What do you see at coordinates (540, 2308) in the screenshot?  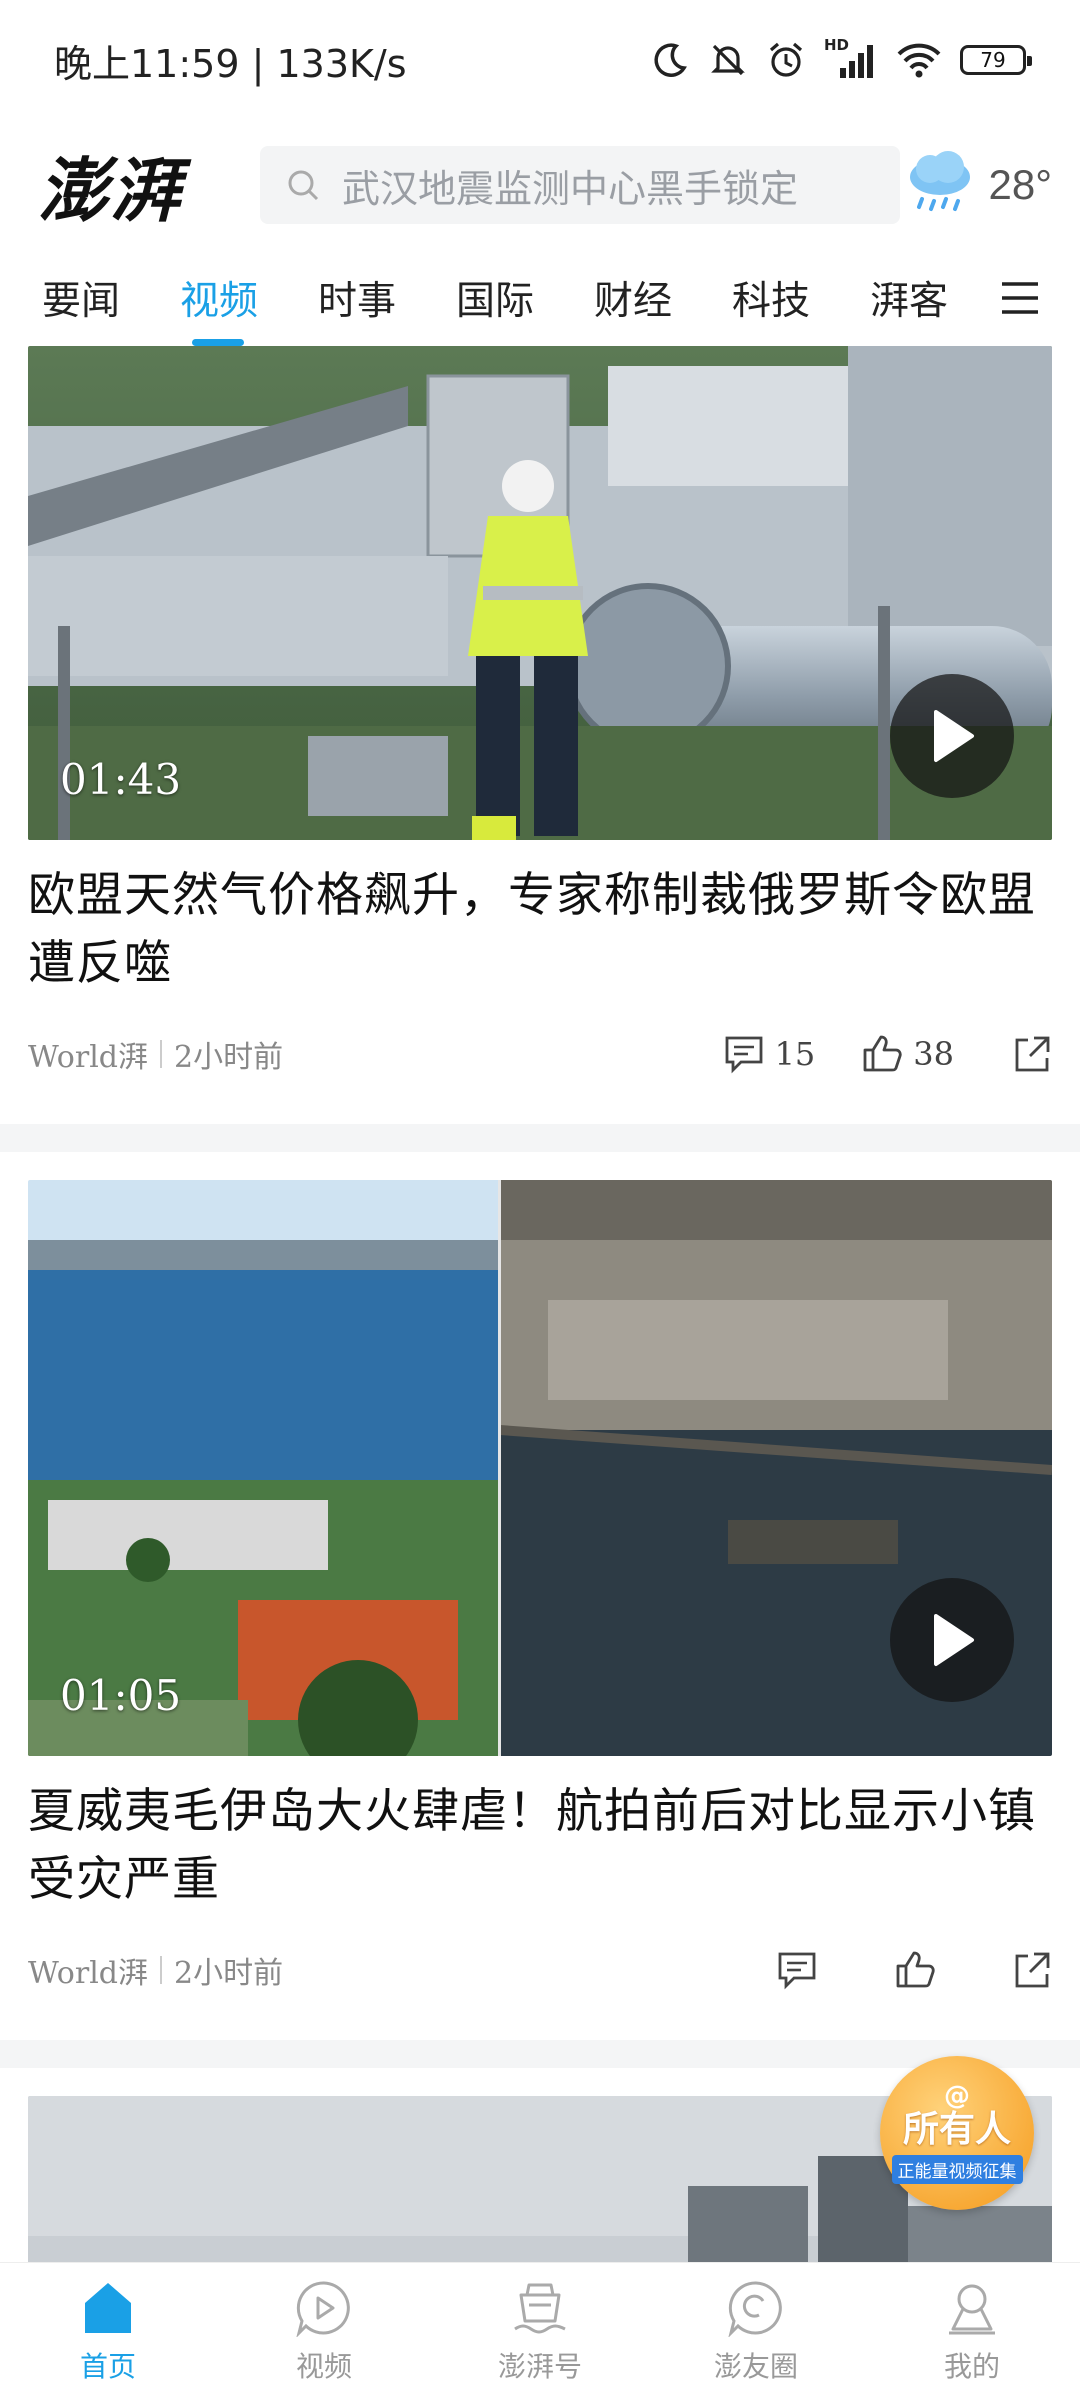 I see `ship-icon` at bounding box center [540, 2308].